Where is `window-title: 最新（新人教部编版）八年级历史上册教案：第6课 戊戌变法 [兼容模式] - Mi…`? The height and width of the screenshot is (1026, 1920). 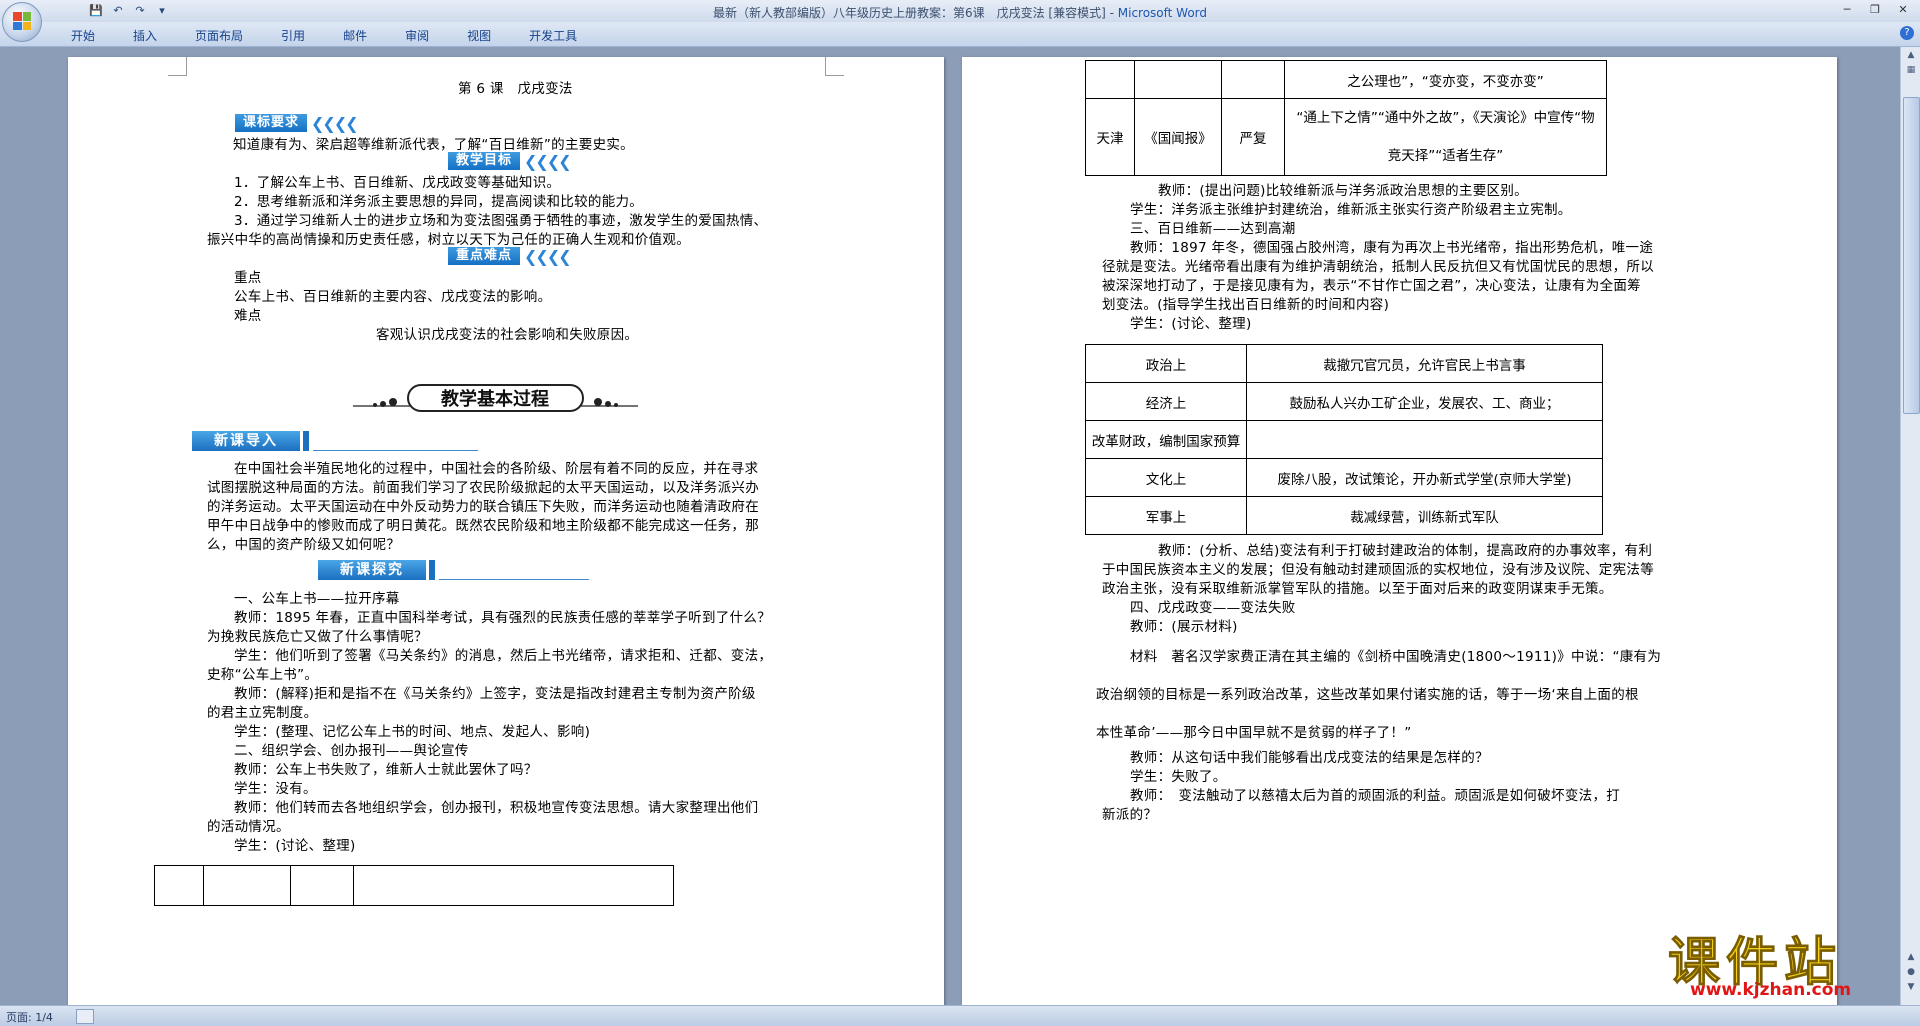 window-title: 最新（新人教部编版）八年级历史上册教案：第6课 戊戌变法 [兼容模式] - Mi… is located at coordinates (960, 12).